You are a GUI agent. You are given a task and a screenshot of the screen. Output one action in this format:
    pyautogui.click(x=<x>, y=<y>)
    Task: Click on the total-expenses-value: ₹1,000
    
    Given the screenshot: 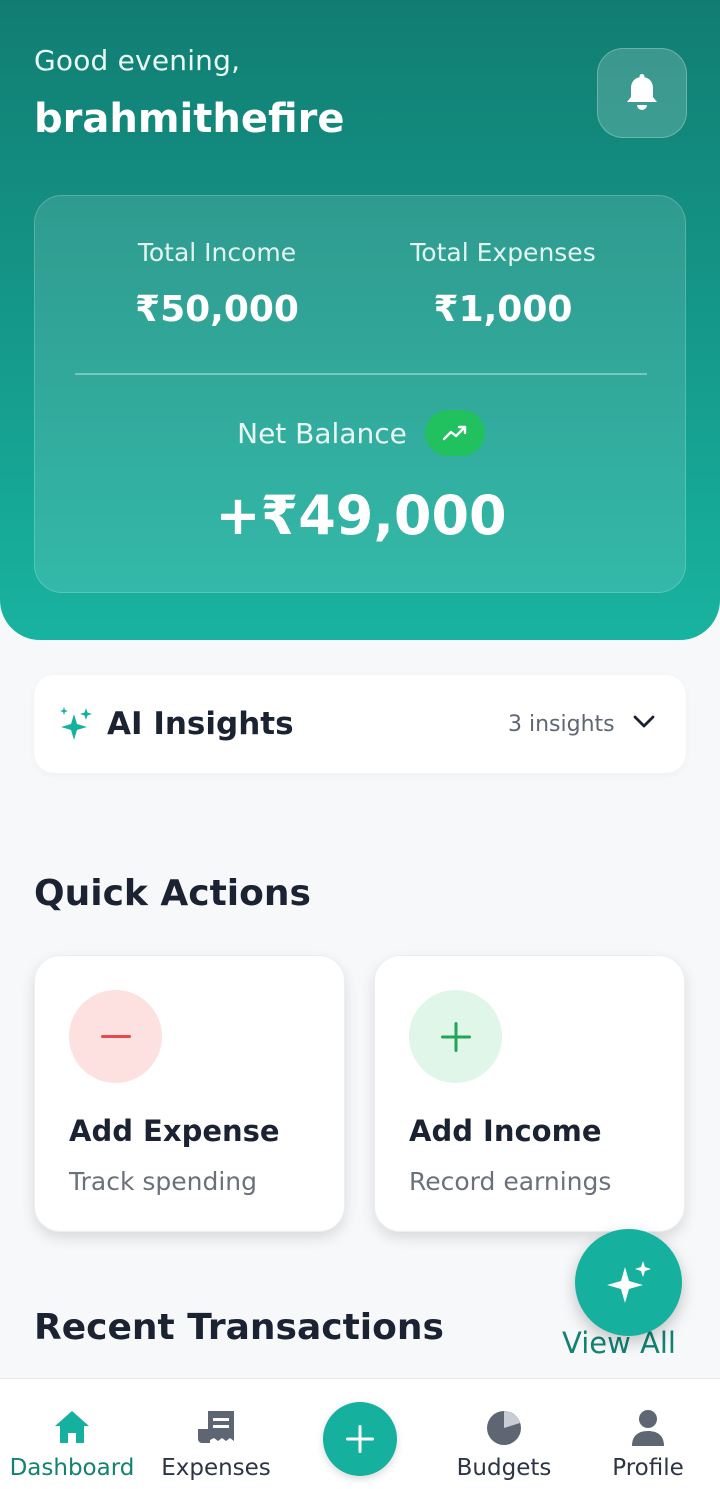 What is the action you would take?
    pyautogui.click(x=503, y=309)
    